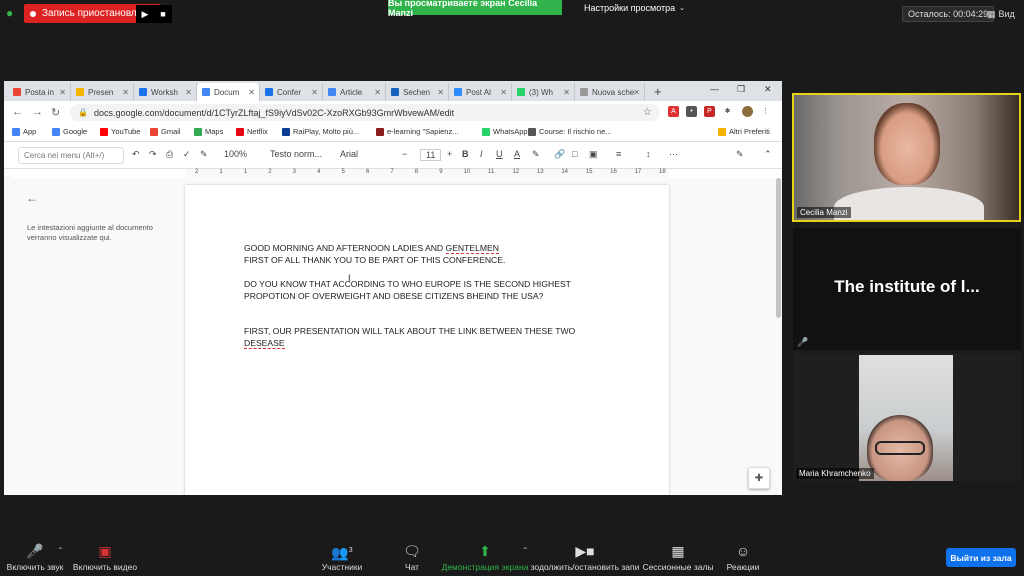 The image size is (1024, 576). Describe the element at coordinates (543, 92) in the screenshot. I see `browser-tab: (3) Wh ✕` at that location.